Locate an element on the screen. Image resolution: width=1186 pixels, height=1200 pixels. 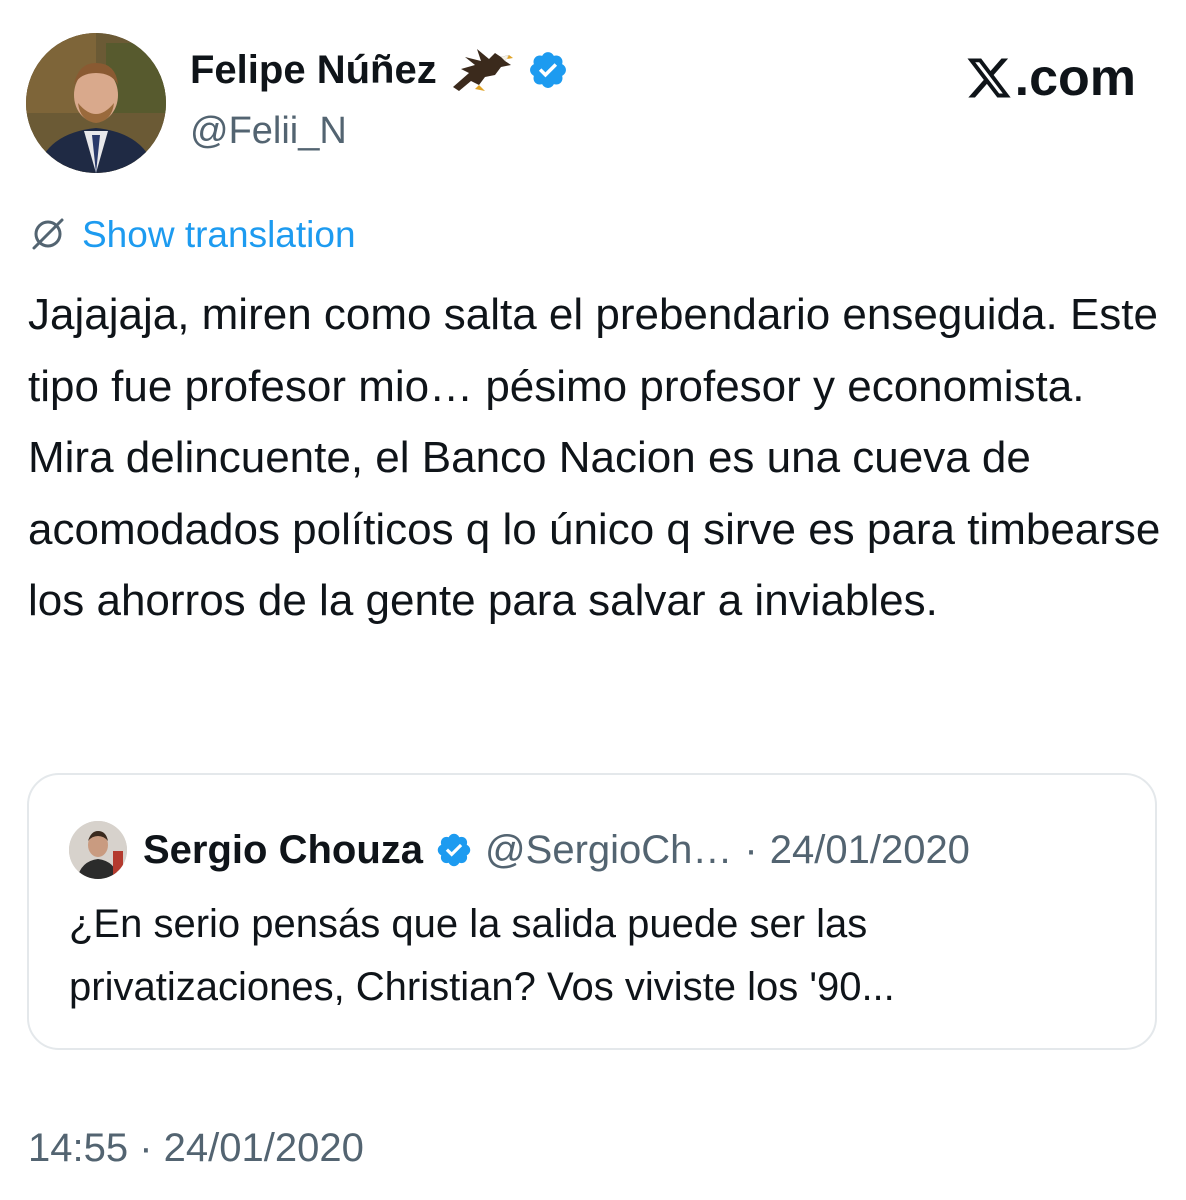
quoted-author-avatar is located at coordinates (98, 850).